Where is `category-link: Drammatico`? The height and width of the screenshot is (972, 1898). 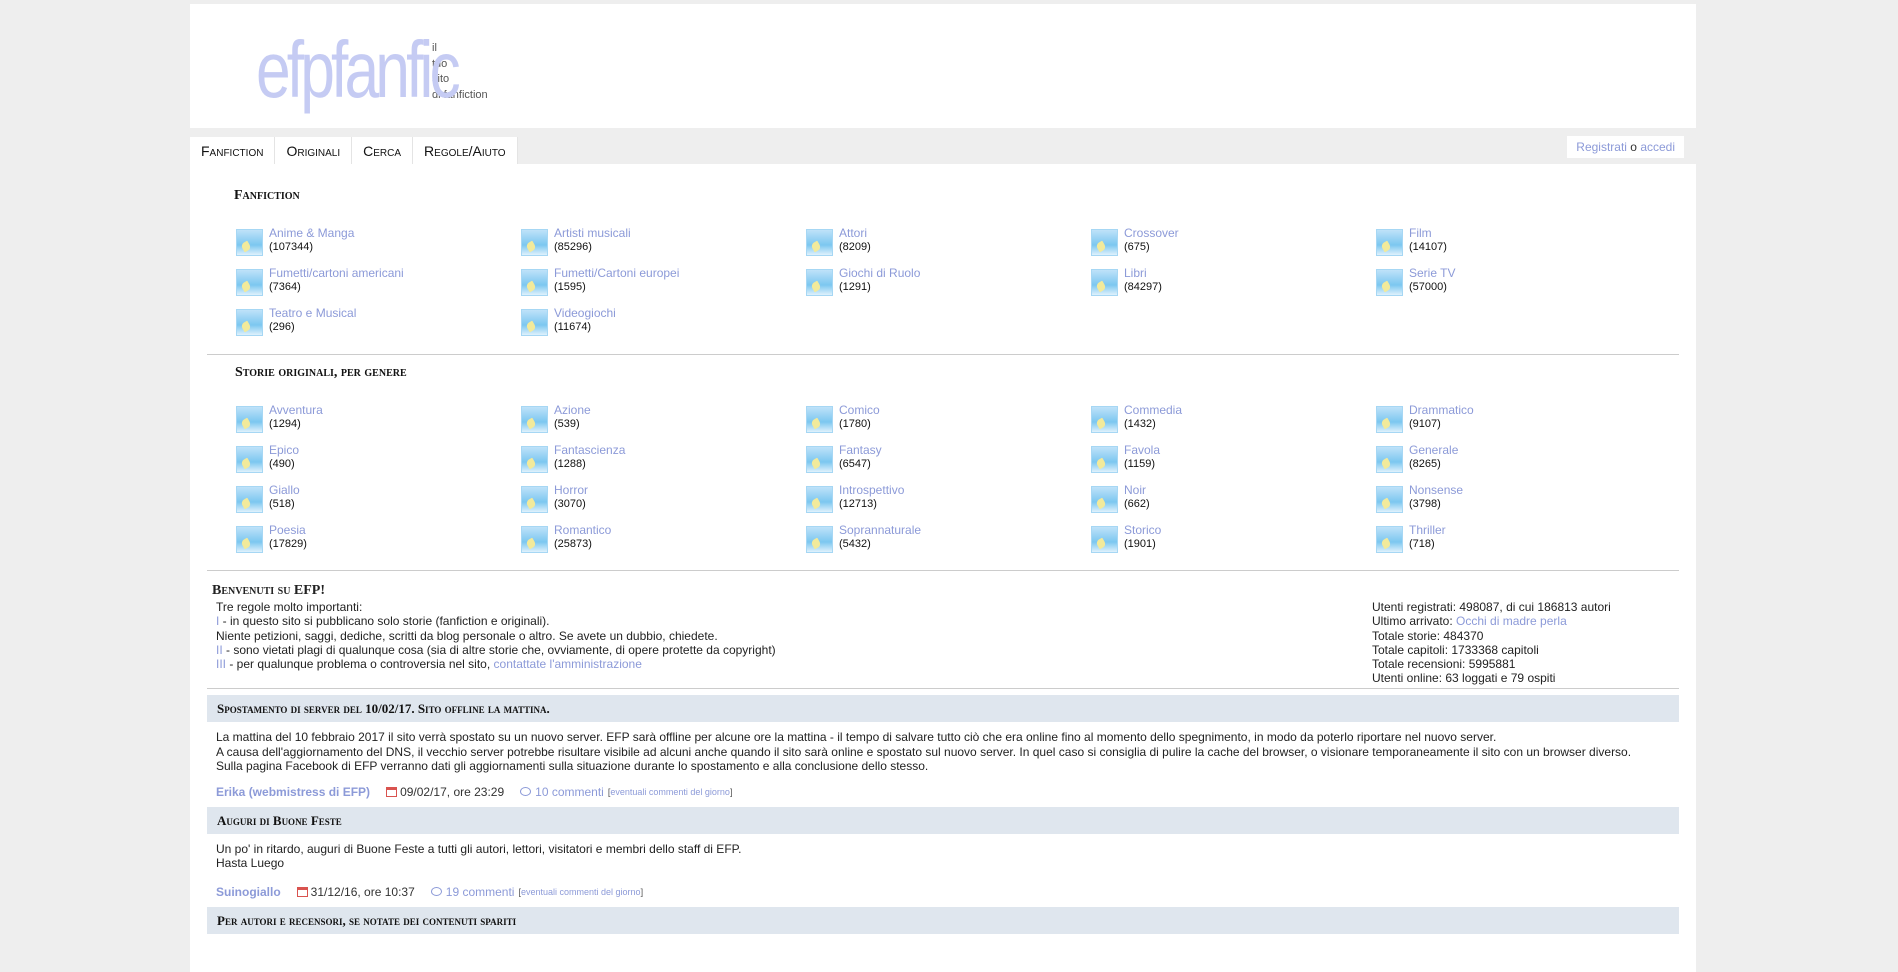
category-link: Drammatico is located at coordinates (1441, 410).